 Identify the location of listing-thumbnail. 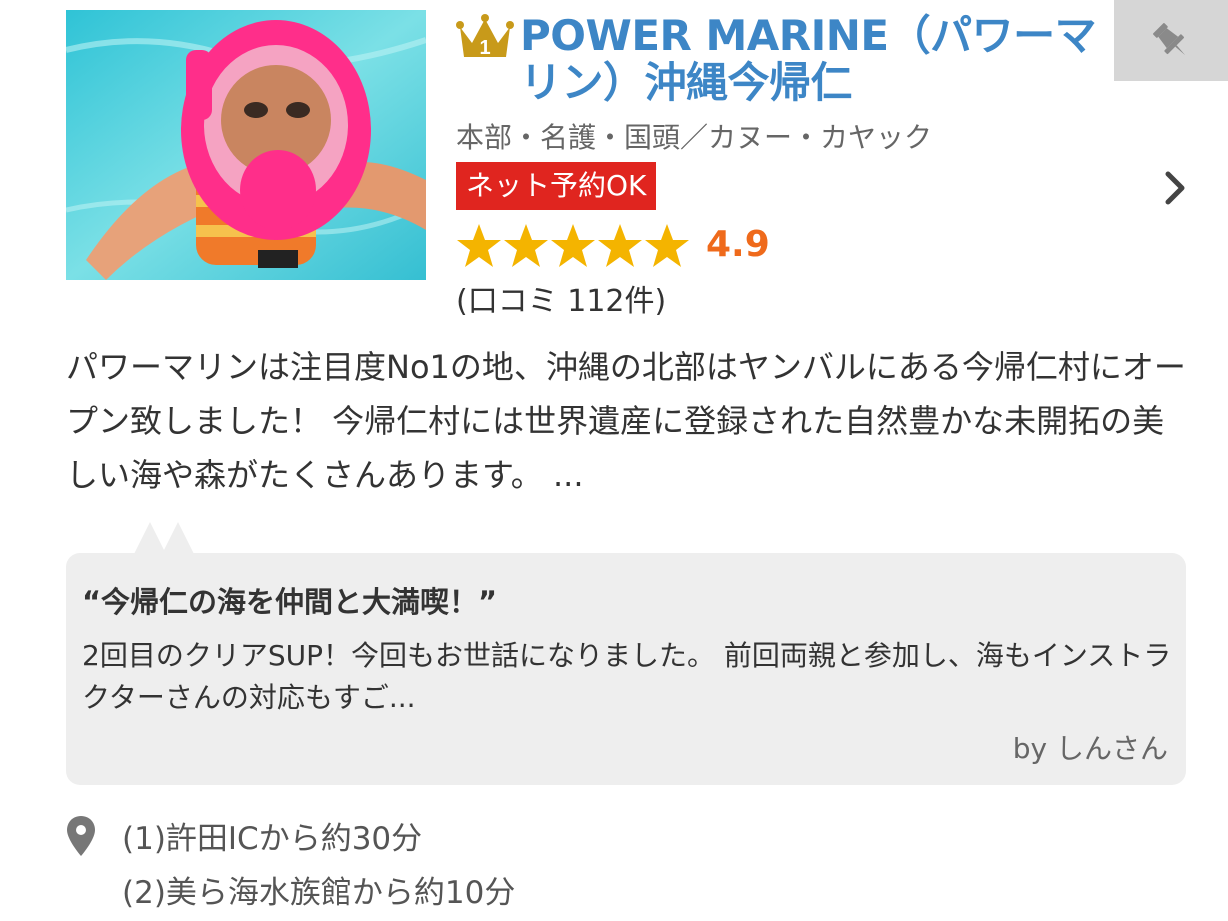
(246, 145).